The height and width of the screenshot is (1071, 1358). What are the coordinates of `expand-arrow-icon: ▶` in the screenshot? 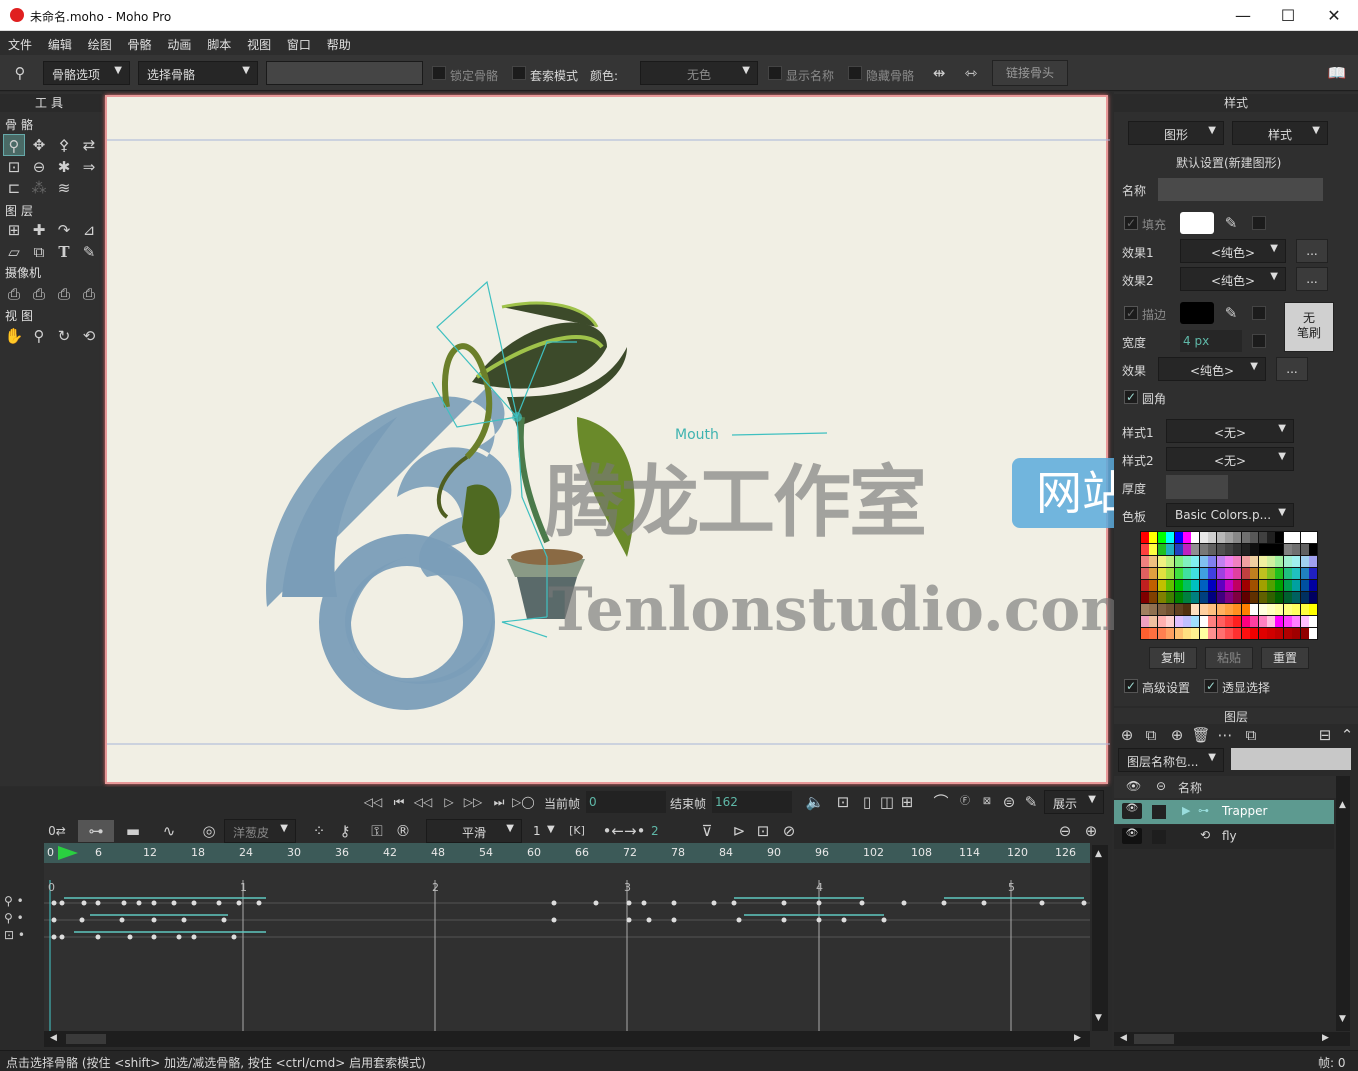 It's located at (1186, 810).